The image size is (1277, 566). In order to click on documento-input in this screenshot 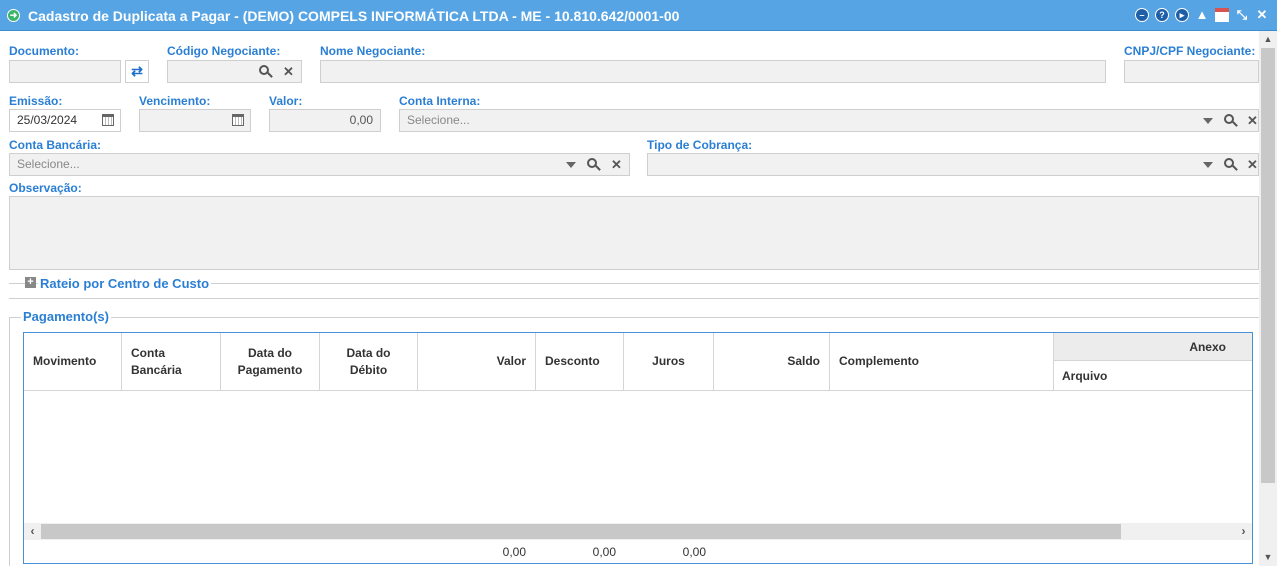, I will do `click(65, 71)`.